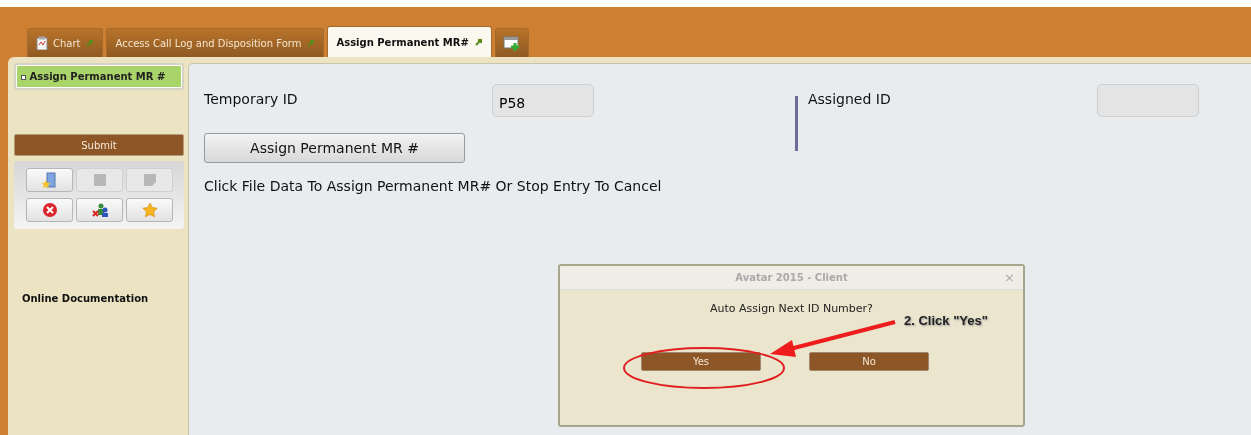 The image size is (1251, 435). What do you see at coordinates (791, 277) in the screenshot?
I see `dialog-title: Avatar 2015 - Client` at bounding box center [791, 277].